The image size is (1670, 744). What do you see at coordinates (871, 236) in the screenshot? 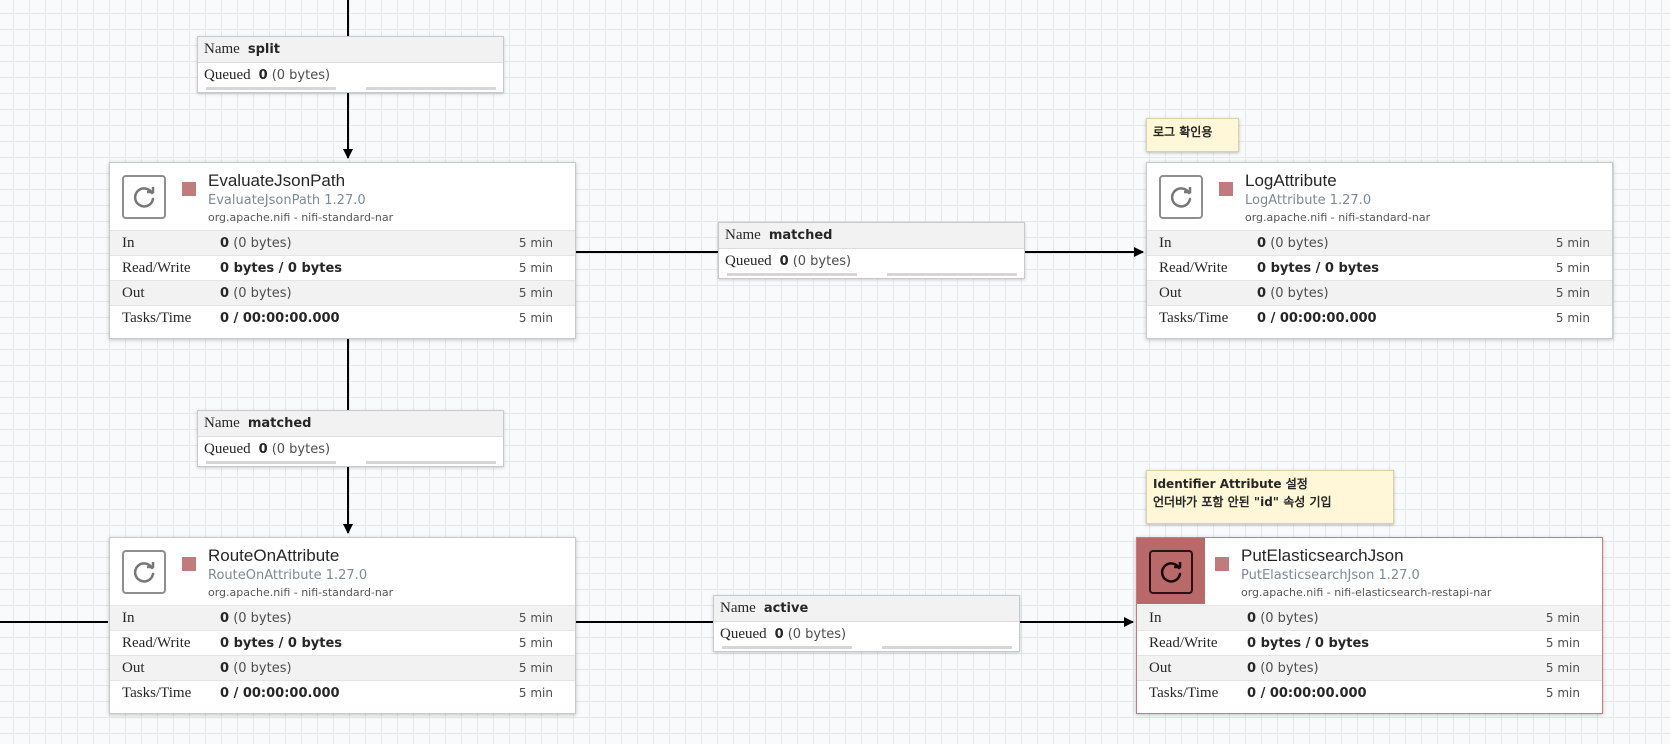
I see `connection-name-row: Name matched` at bounding box center [871, 236].